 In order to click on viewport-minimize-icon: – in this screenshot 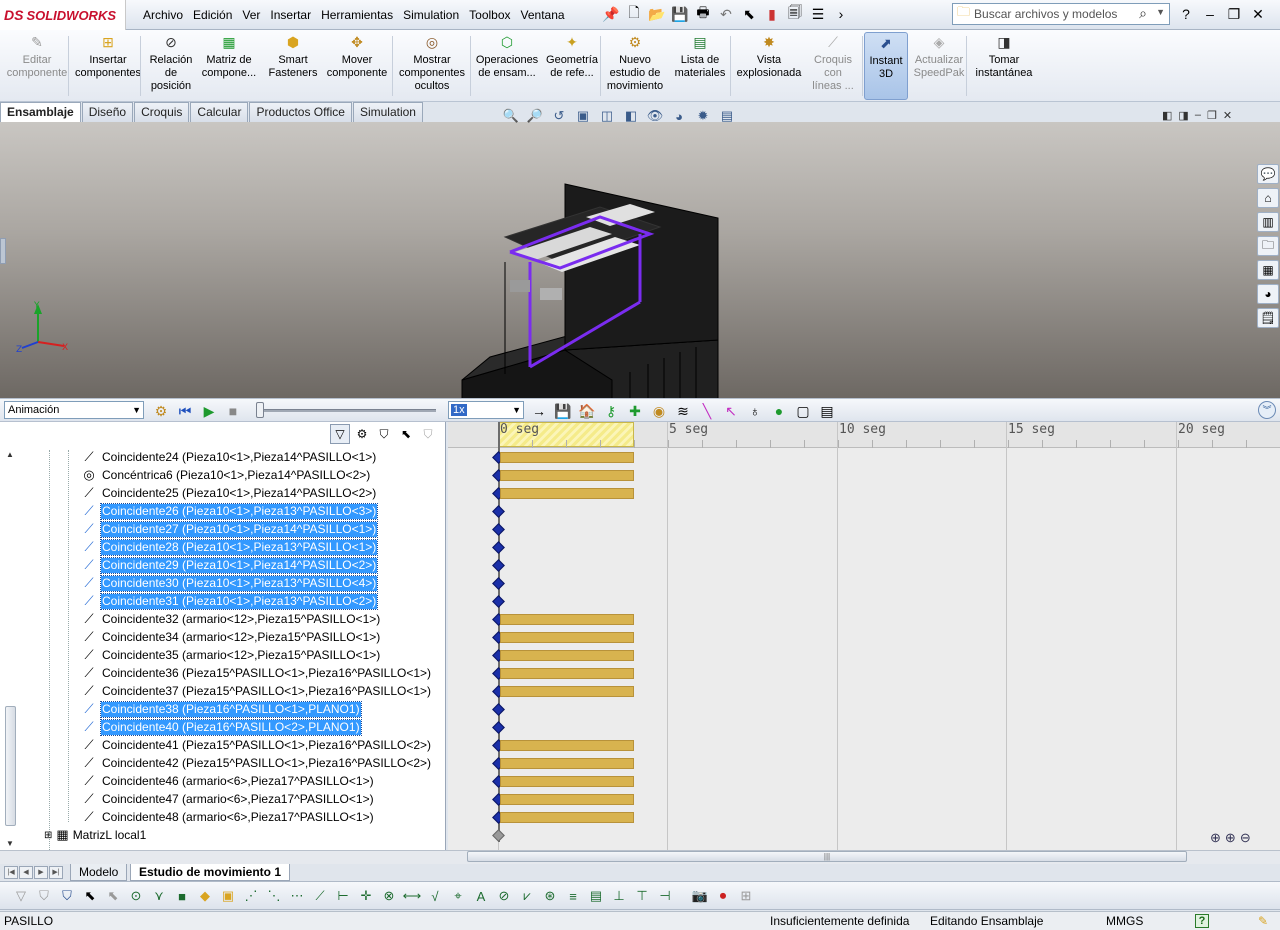, I will do `click(1198, 115)`.